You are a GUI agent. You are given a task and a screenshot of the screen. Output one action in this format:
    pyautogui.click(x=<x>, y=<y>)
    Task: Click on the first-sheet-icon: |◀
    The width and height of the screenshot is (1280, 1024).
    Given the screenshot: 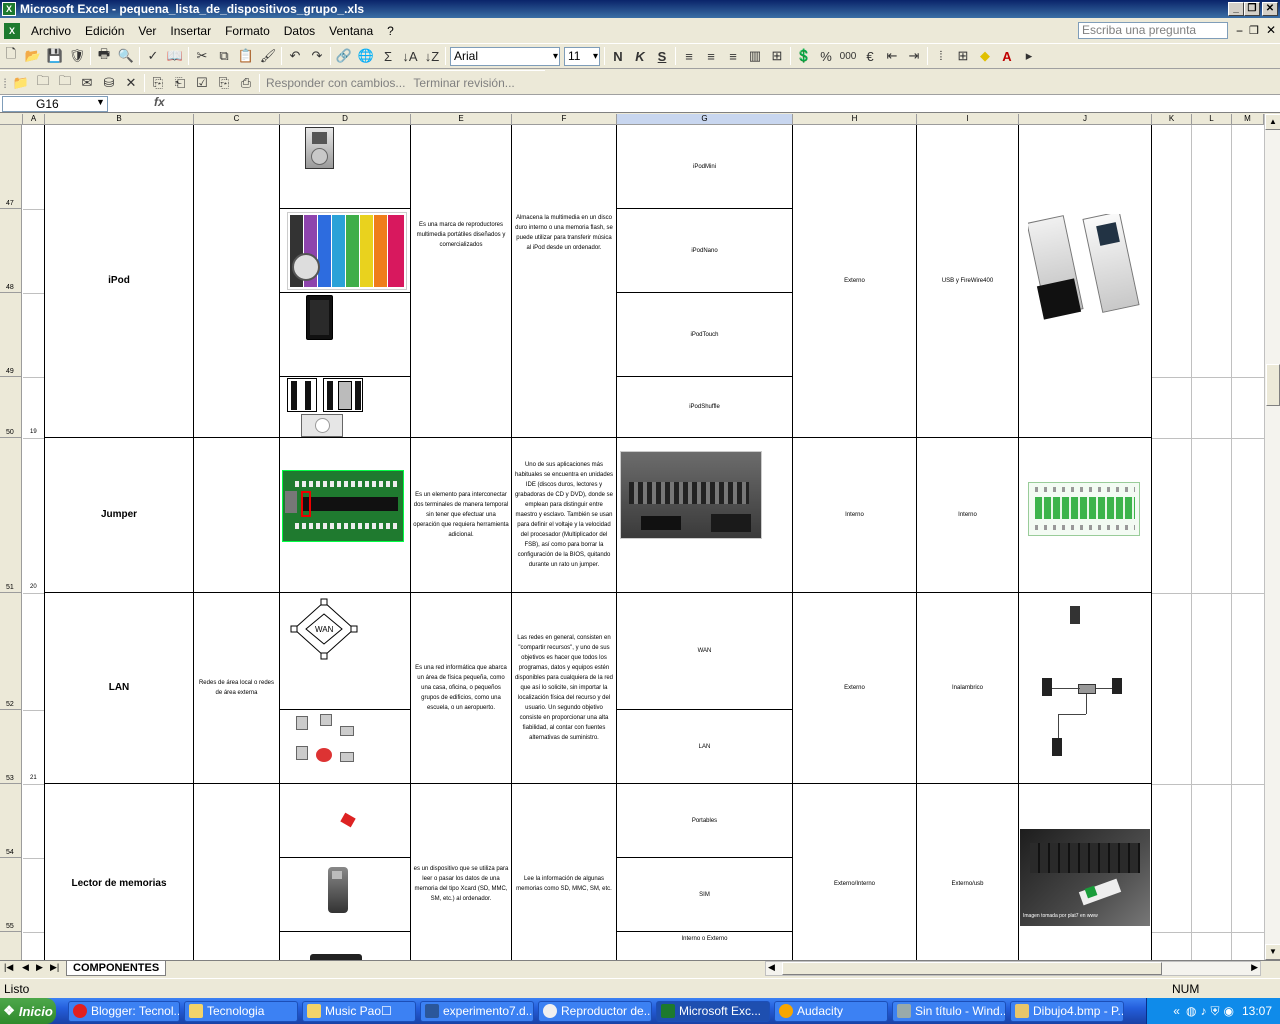 What is the action you would take?
    pyautogui.click(x=8, y=967)
    